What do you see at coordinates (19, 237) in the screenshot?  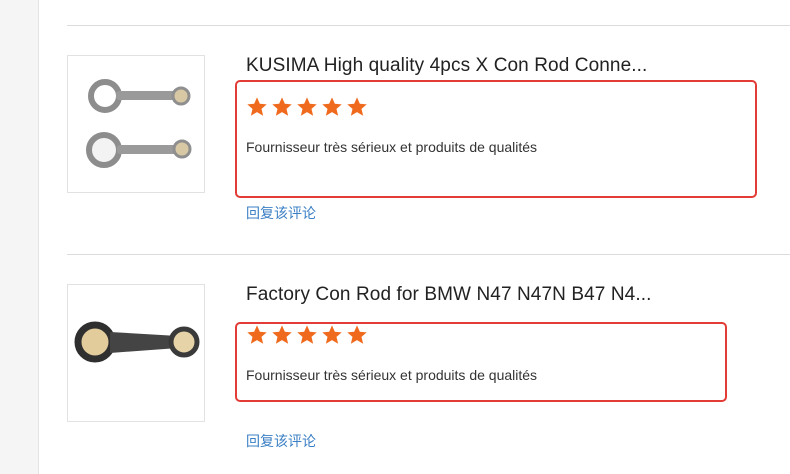 I see `left-sidebar` at bounding box center [19, 237].